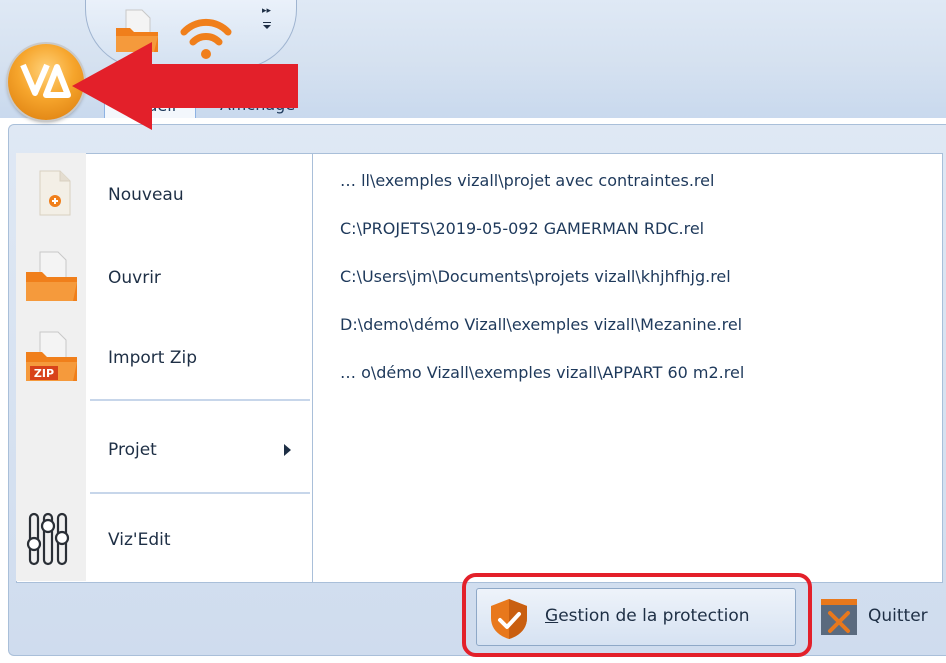 The height and width of the screenshot is (663, 946). Describe the element at coordinates (152, 358) in the screenshot. I see `menu-label-import-zip: Import Zip` at that location.